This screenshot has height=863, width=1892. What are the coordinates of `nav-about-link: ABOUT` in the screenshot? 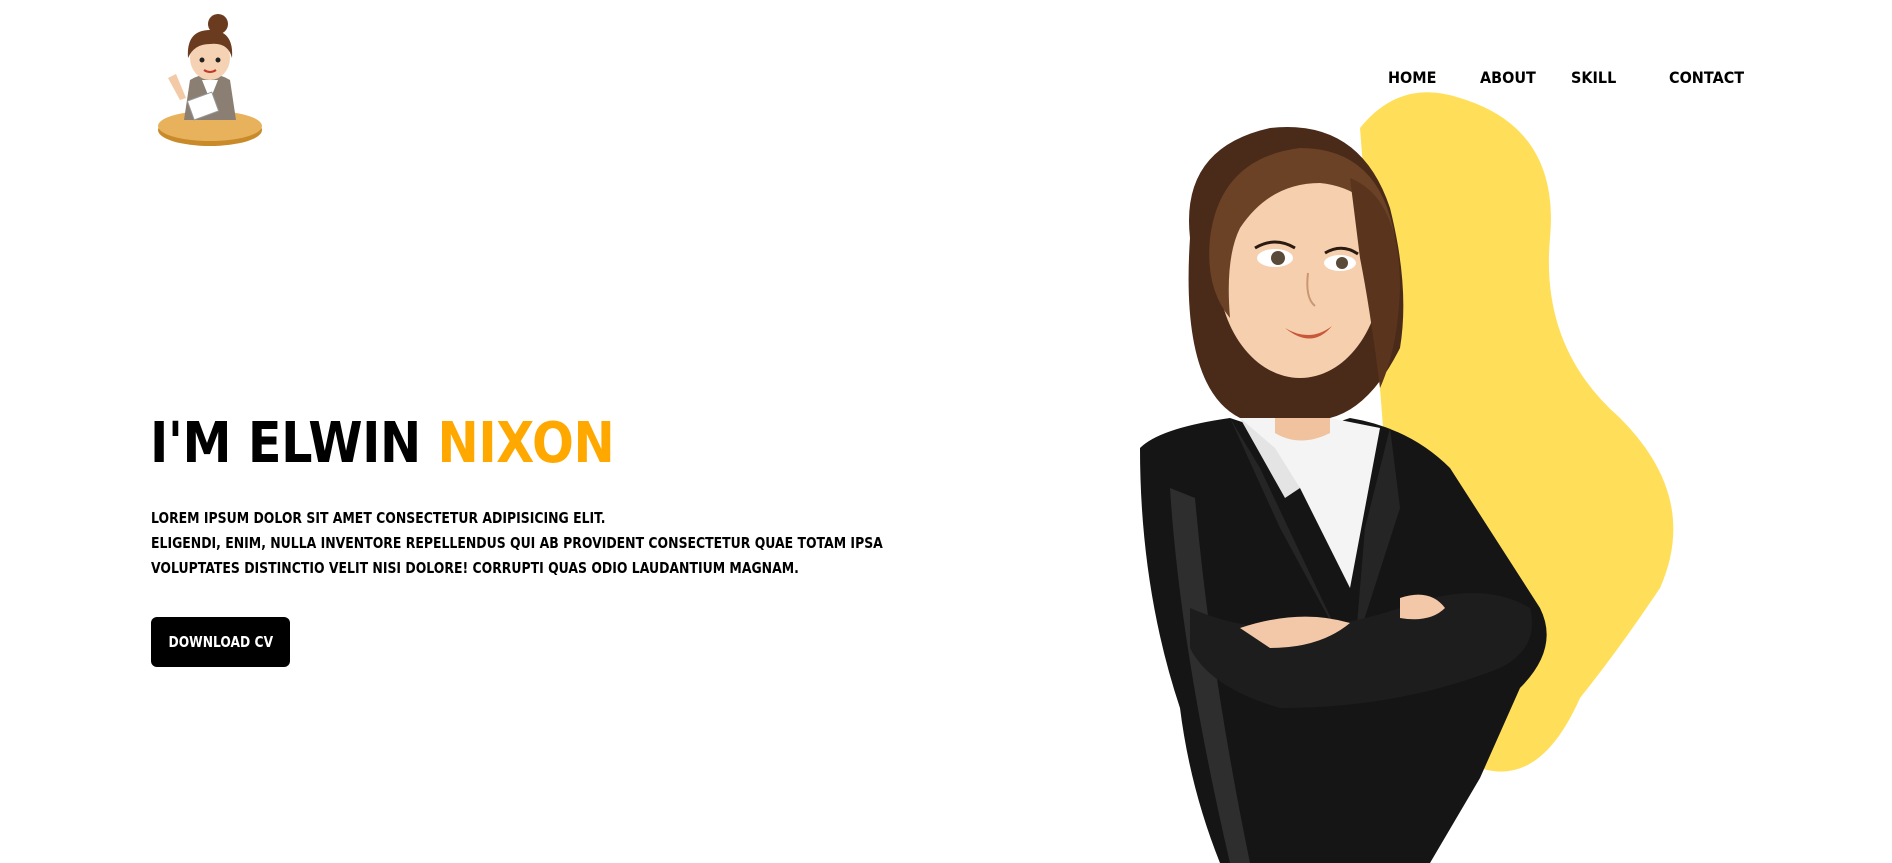 It's located at (1508, 78).